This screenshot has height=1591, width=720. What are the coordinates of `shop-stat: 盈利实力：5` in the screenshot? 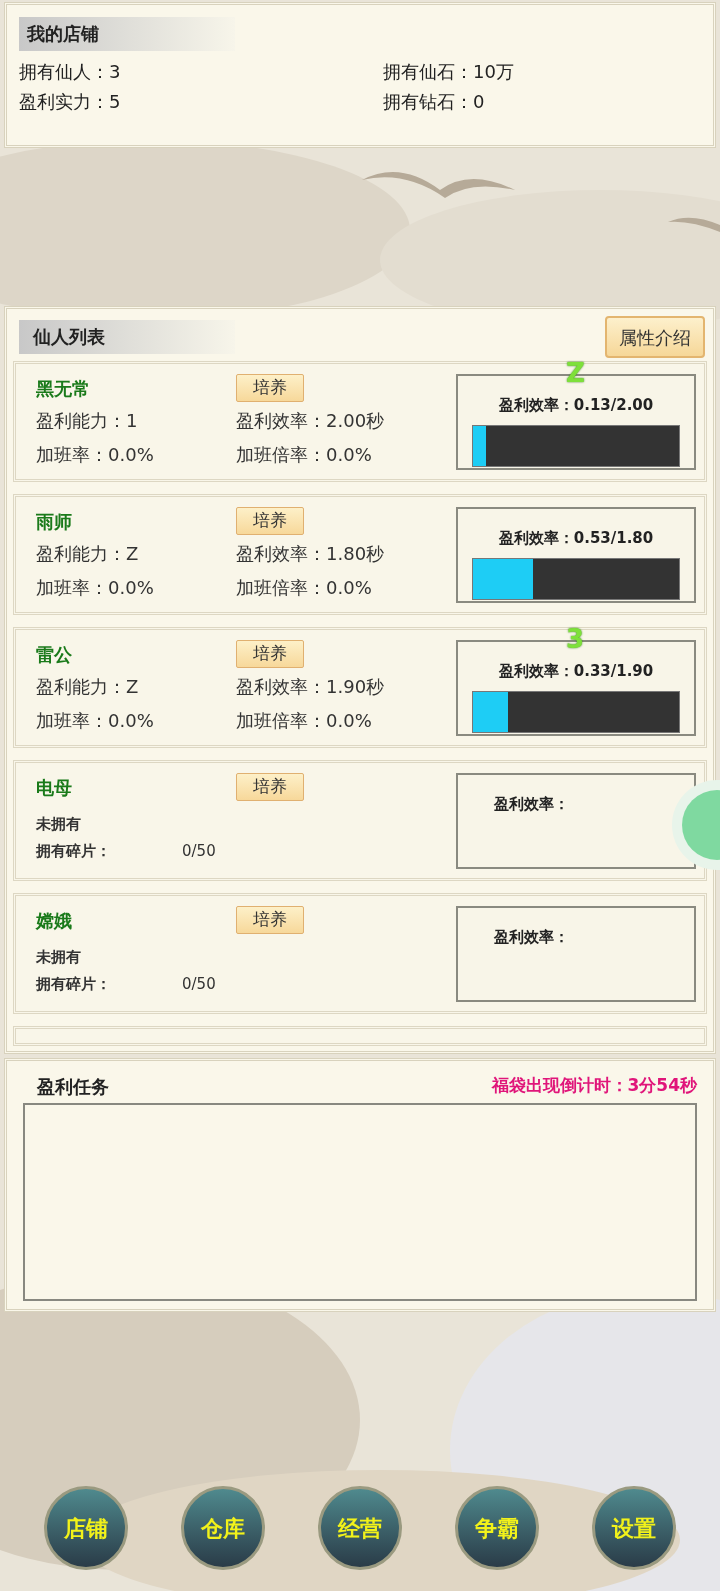 It's located at (70, 102).